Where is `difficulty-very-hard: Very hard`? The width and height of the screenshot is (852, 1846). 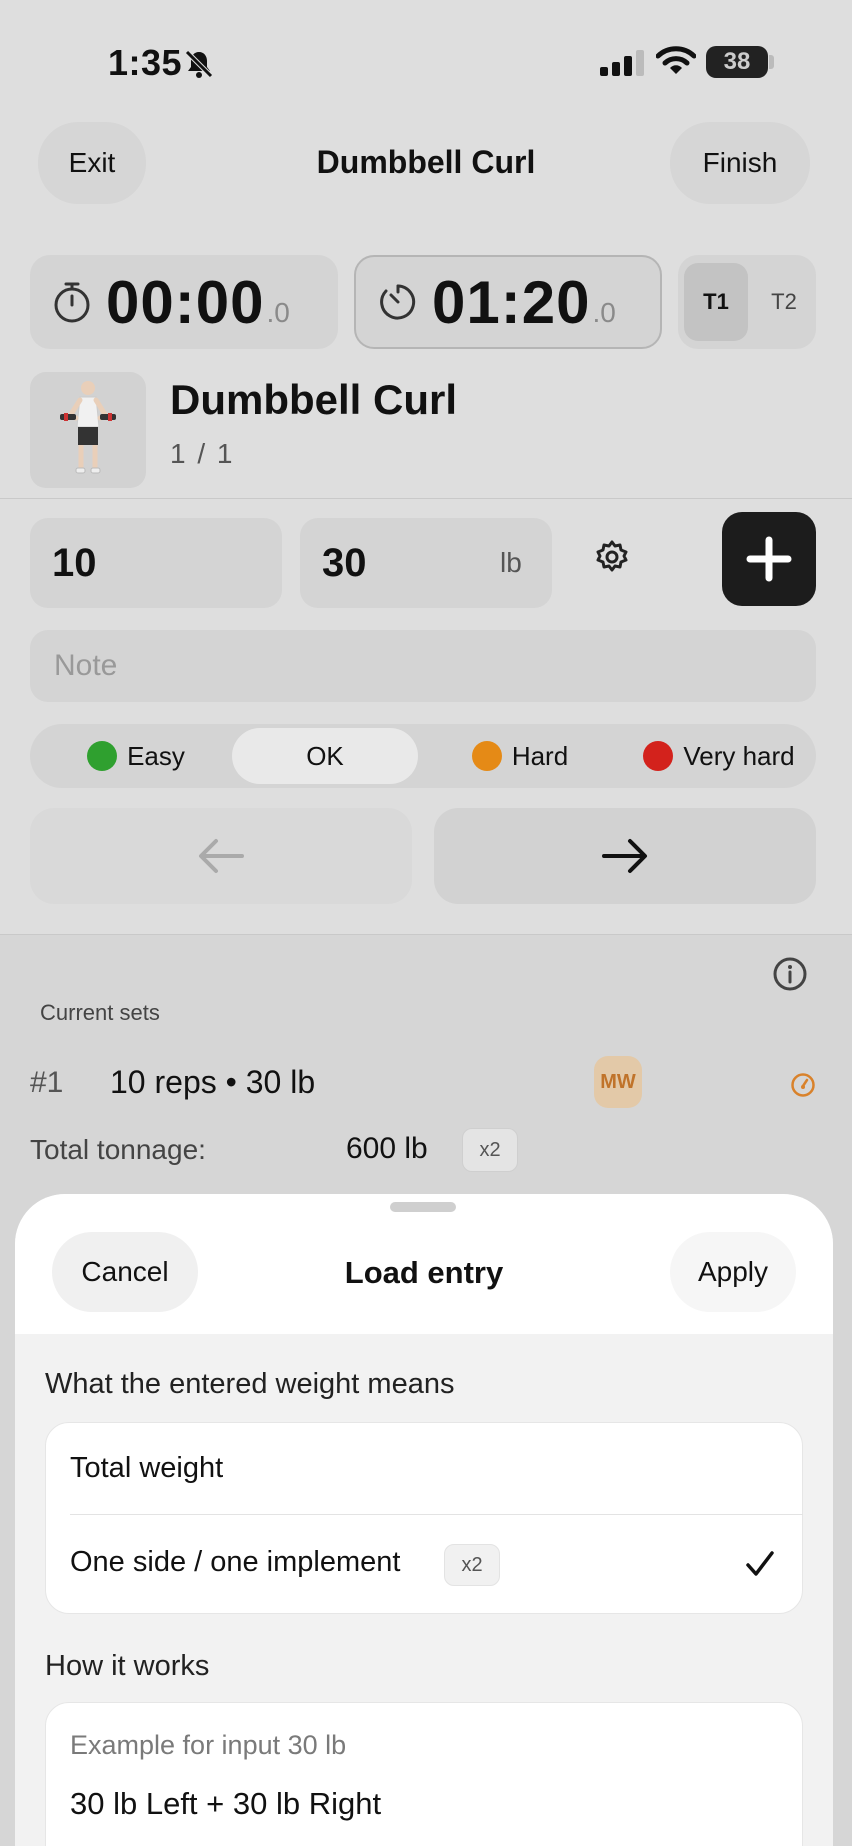 difficulty-very-hard: Very hard is located at coordinates (719, 756).